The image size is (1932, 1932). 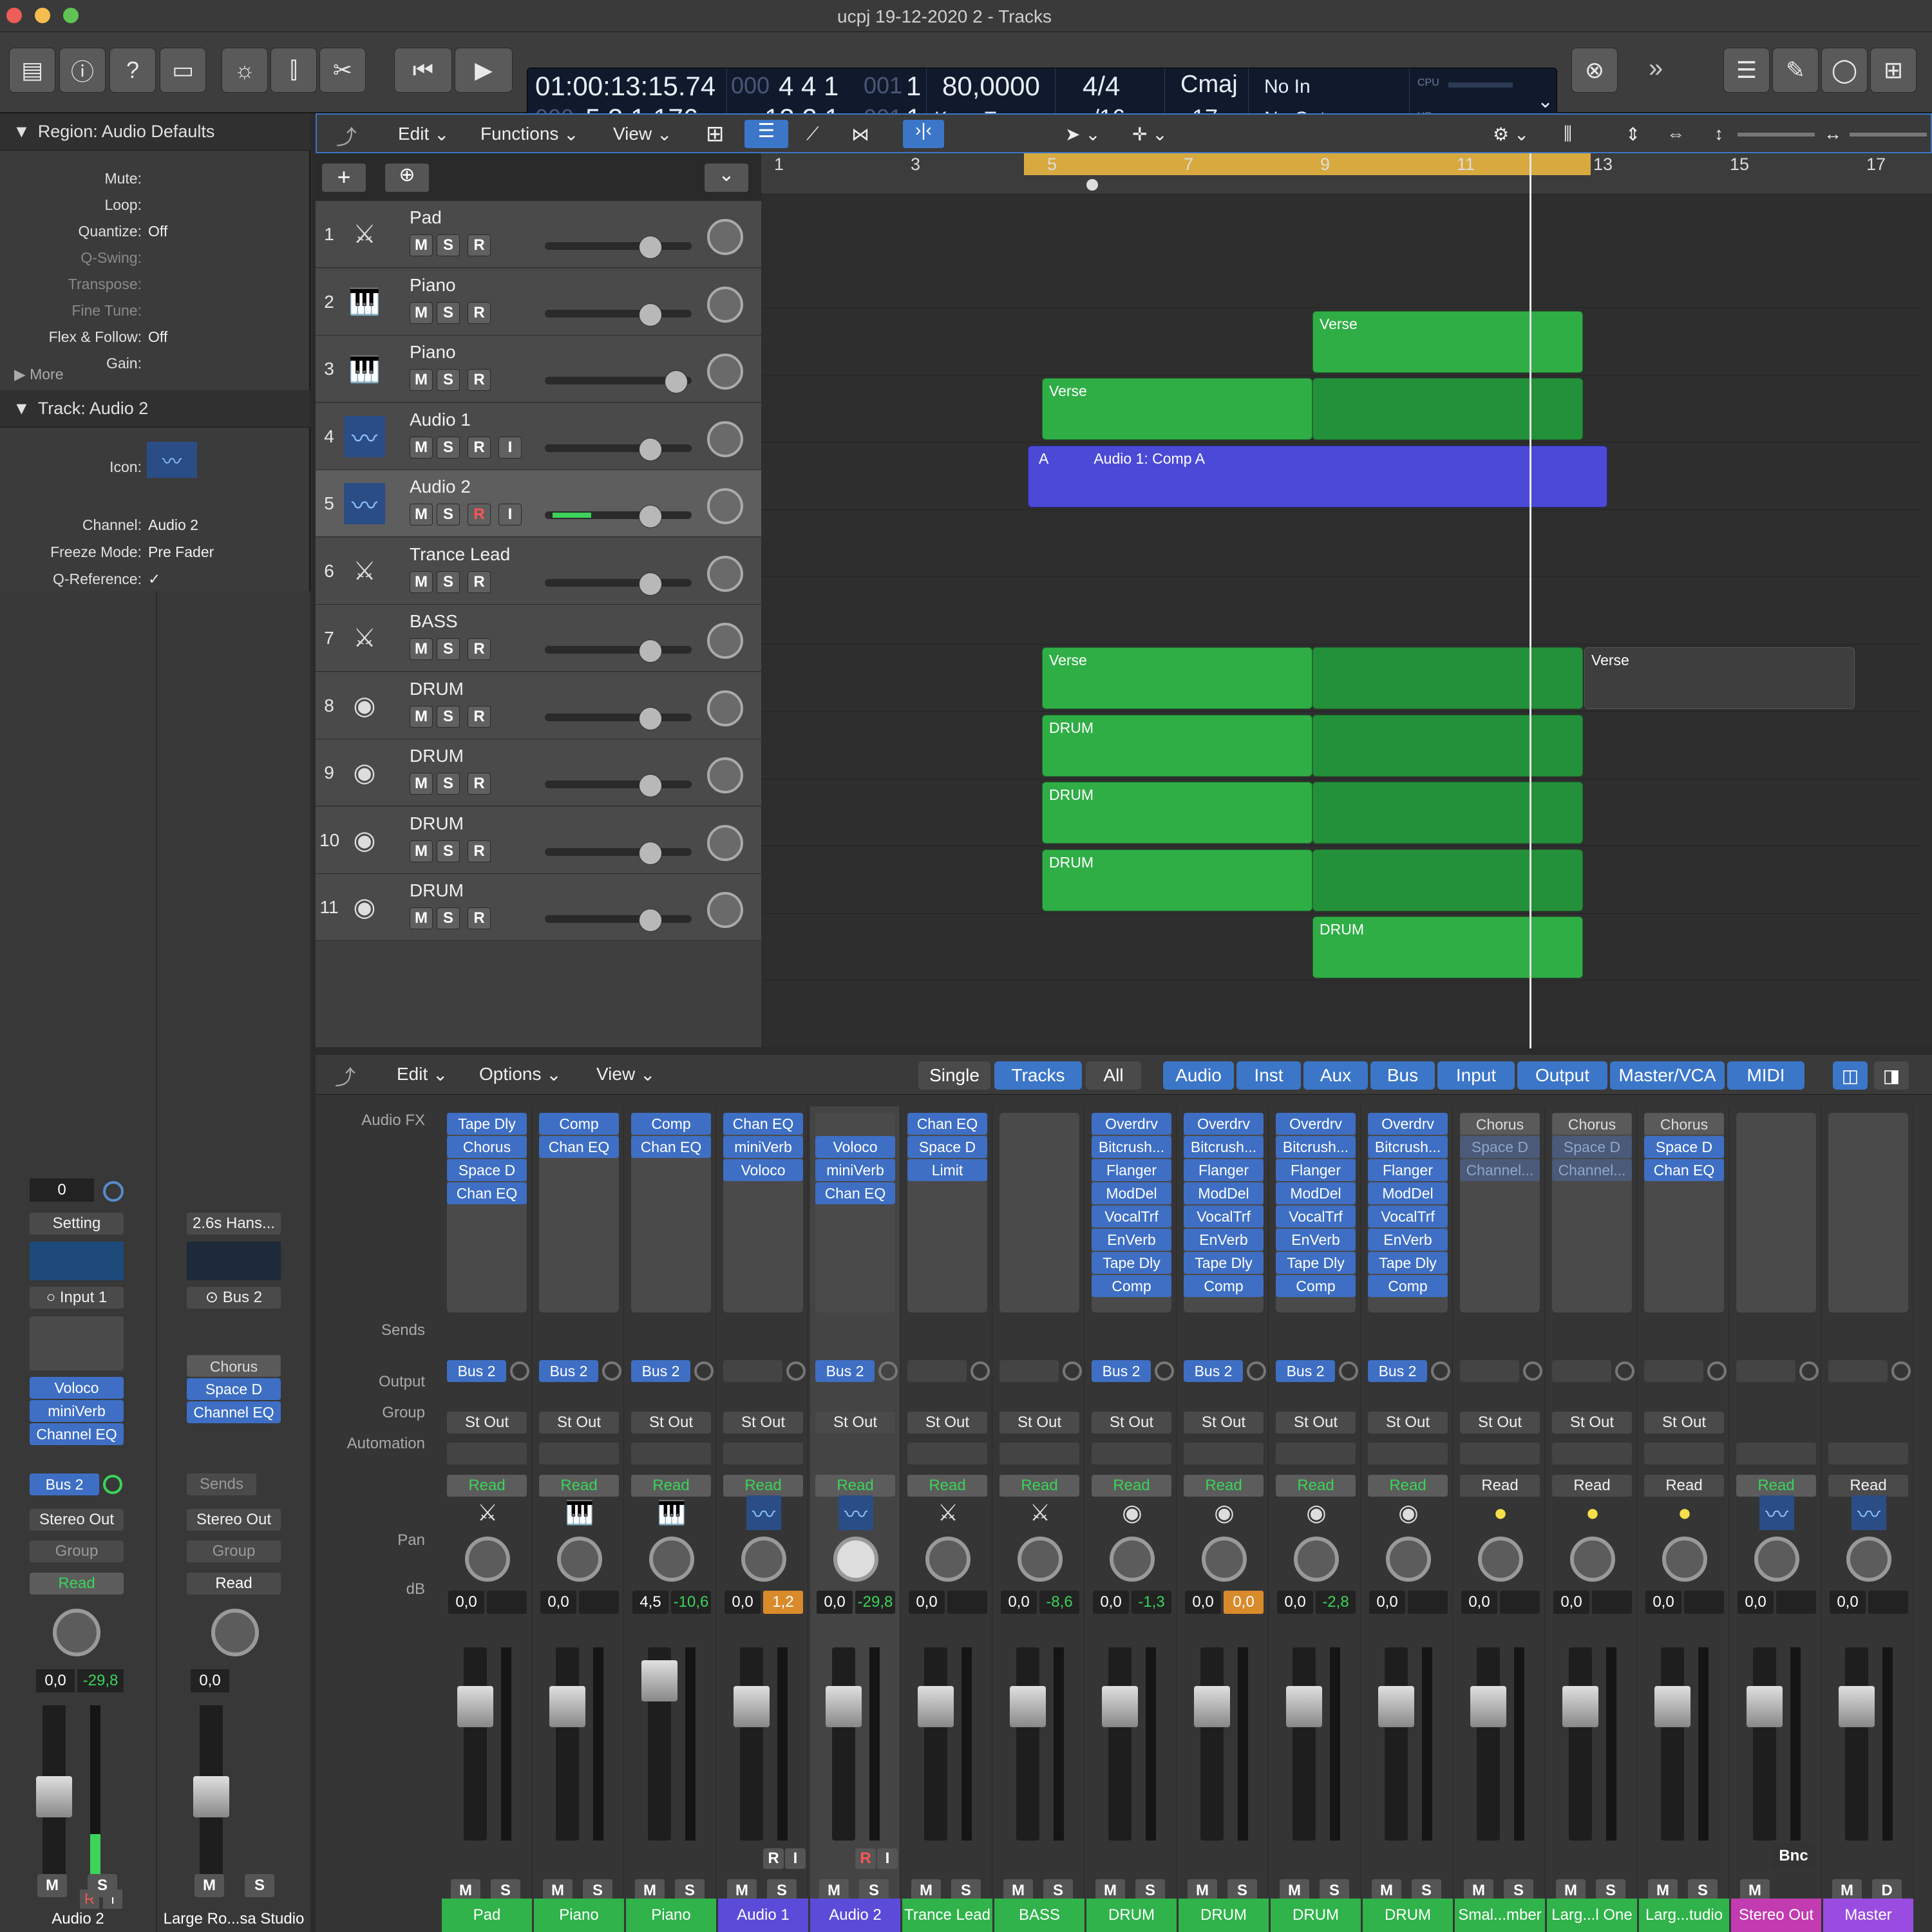 I want to click on inspector-row: Flex & Follow: Off, so click(x=155, y=336).